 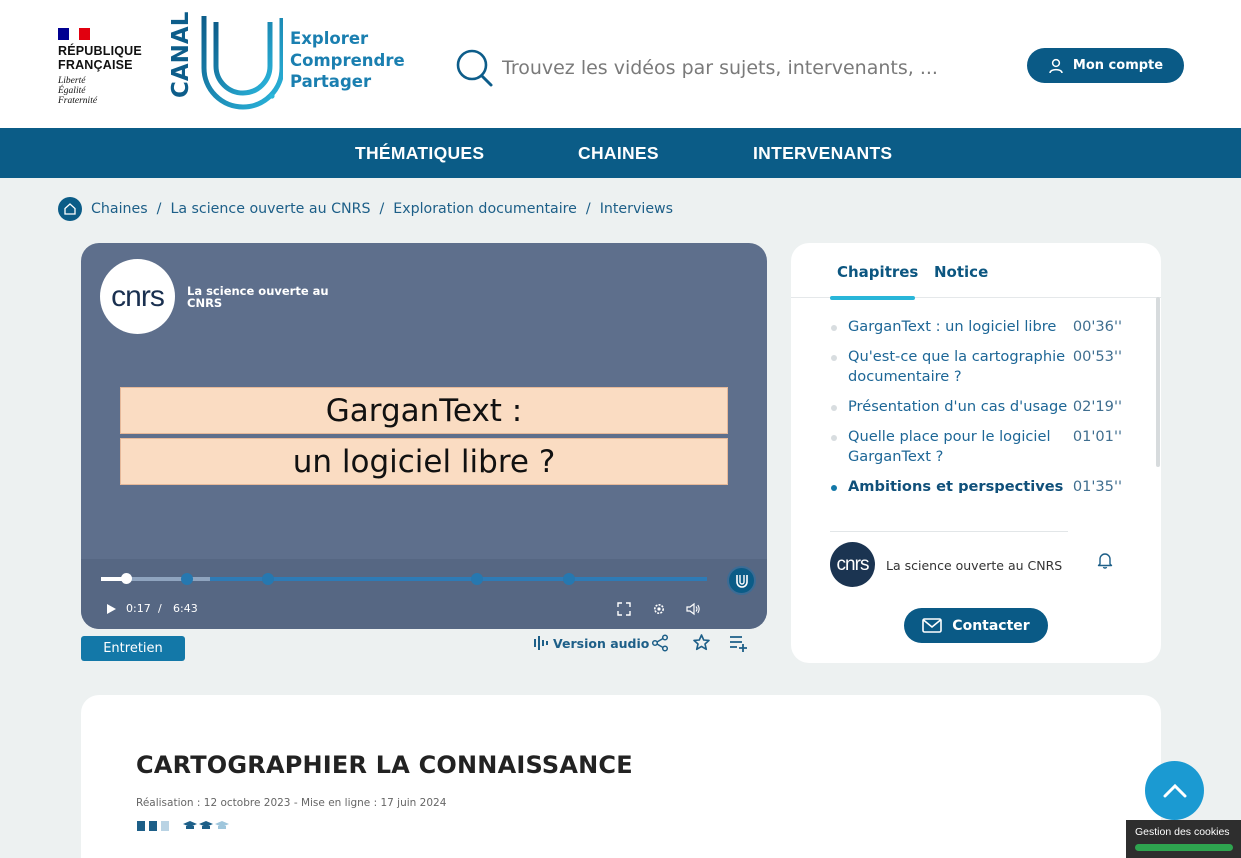 I want to click on tagline: Explorer Comprendre Partager, so click(x=347, y=60).